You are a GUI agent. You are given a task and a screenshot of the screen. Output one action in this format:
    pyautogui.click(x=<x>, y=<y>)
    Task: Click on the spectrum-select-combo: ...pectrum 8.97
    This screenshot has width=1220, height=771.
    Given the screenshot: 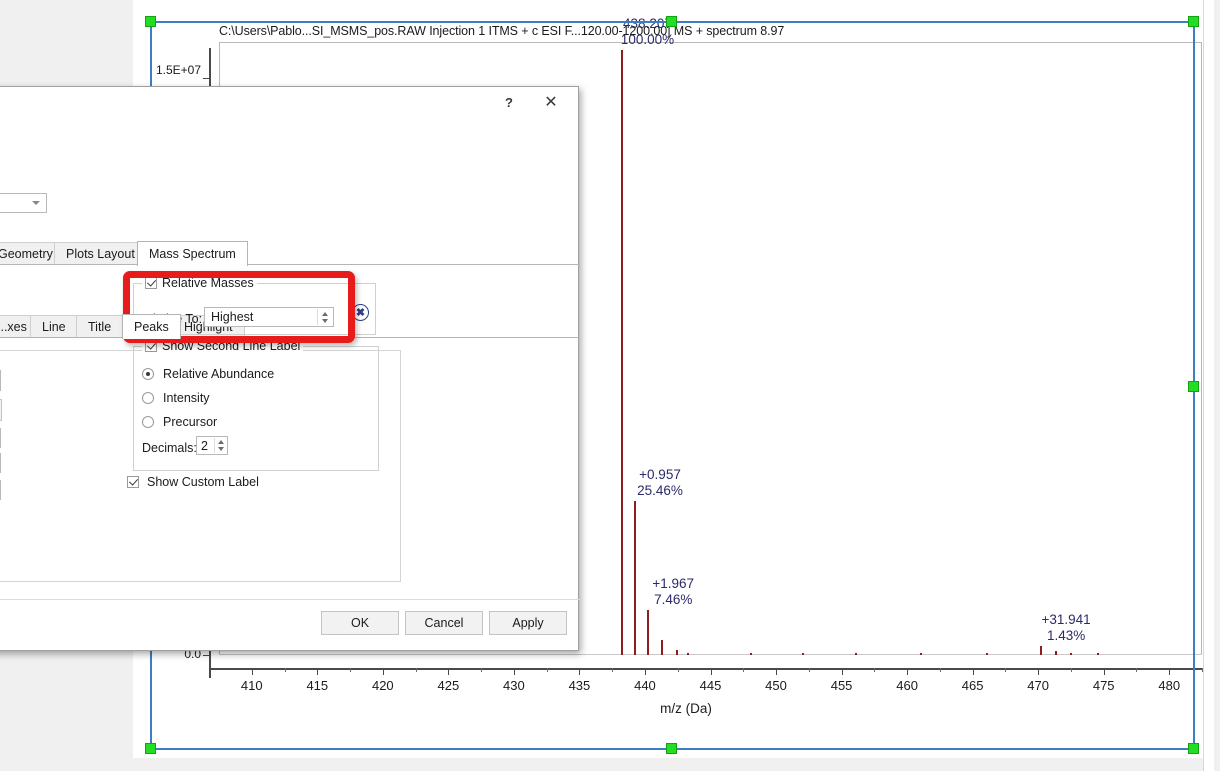 What is the action you would take?
    pyautogui.click(x=23, y=203)
    